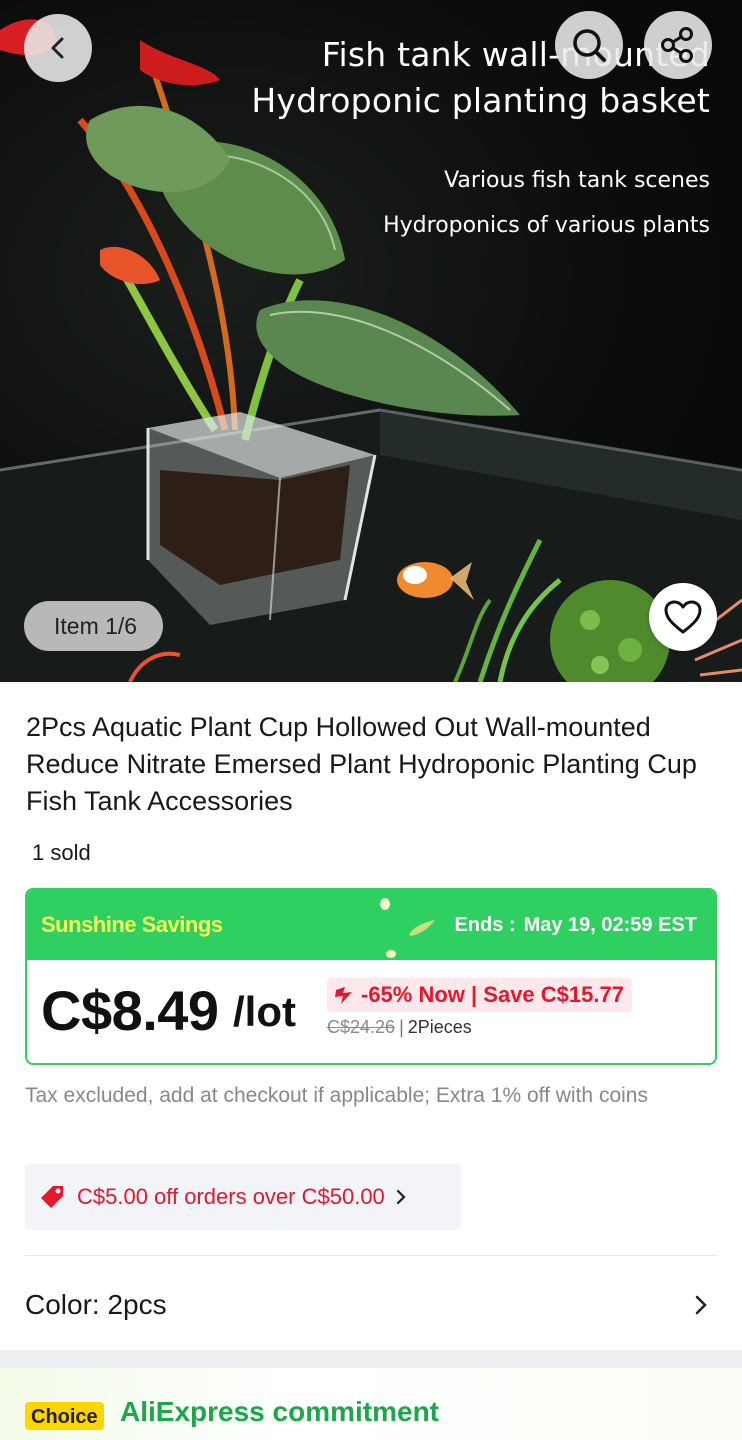  What do you see at coordinates (361, 1027) in the screenshot?
I see `original-price: C$24.26` at bounding box center [361, 1027].